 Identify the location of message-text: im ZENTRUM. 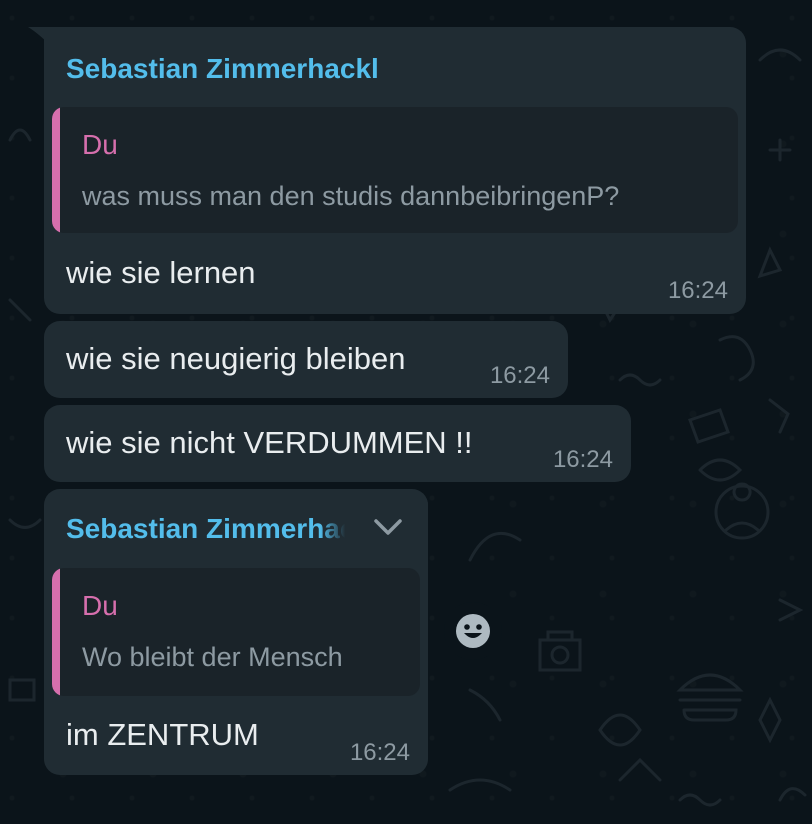
(162, 734).